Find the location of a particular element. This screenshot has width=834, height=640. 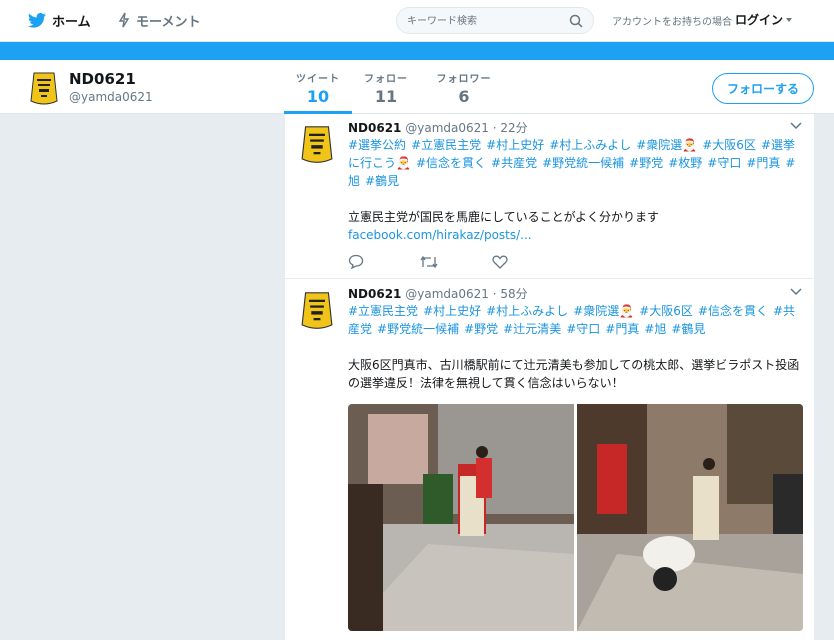

retweet-icon is located at coordinates (429, 262).